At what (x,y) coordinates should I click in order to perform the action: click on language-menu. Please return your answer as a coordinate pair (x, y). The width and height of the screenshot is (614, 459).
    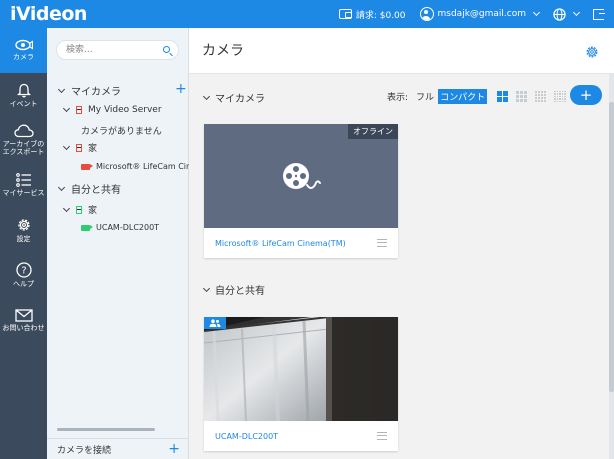
    Looking at the image, I should click on (567, 14).